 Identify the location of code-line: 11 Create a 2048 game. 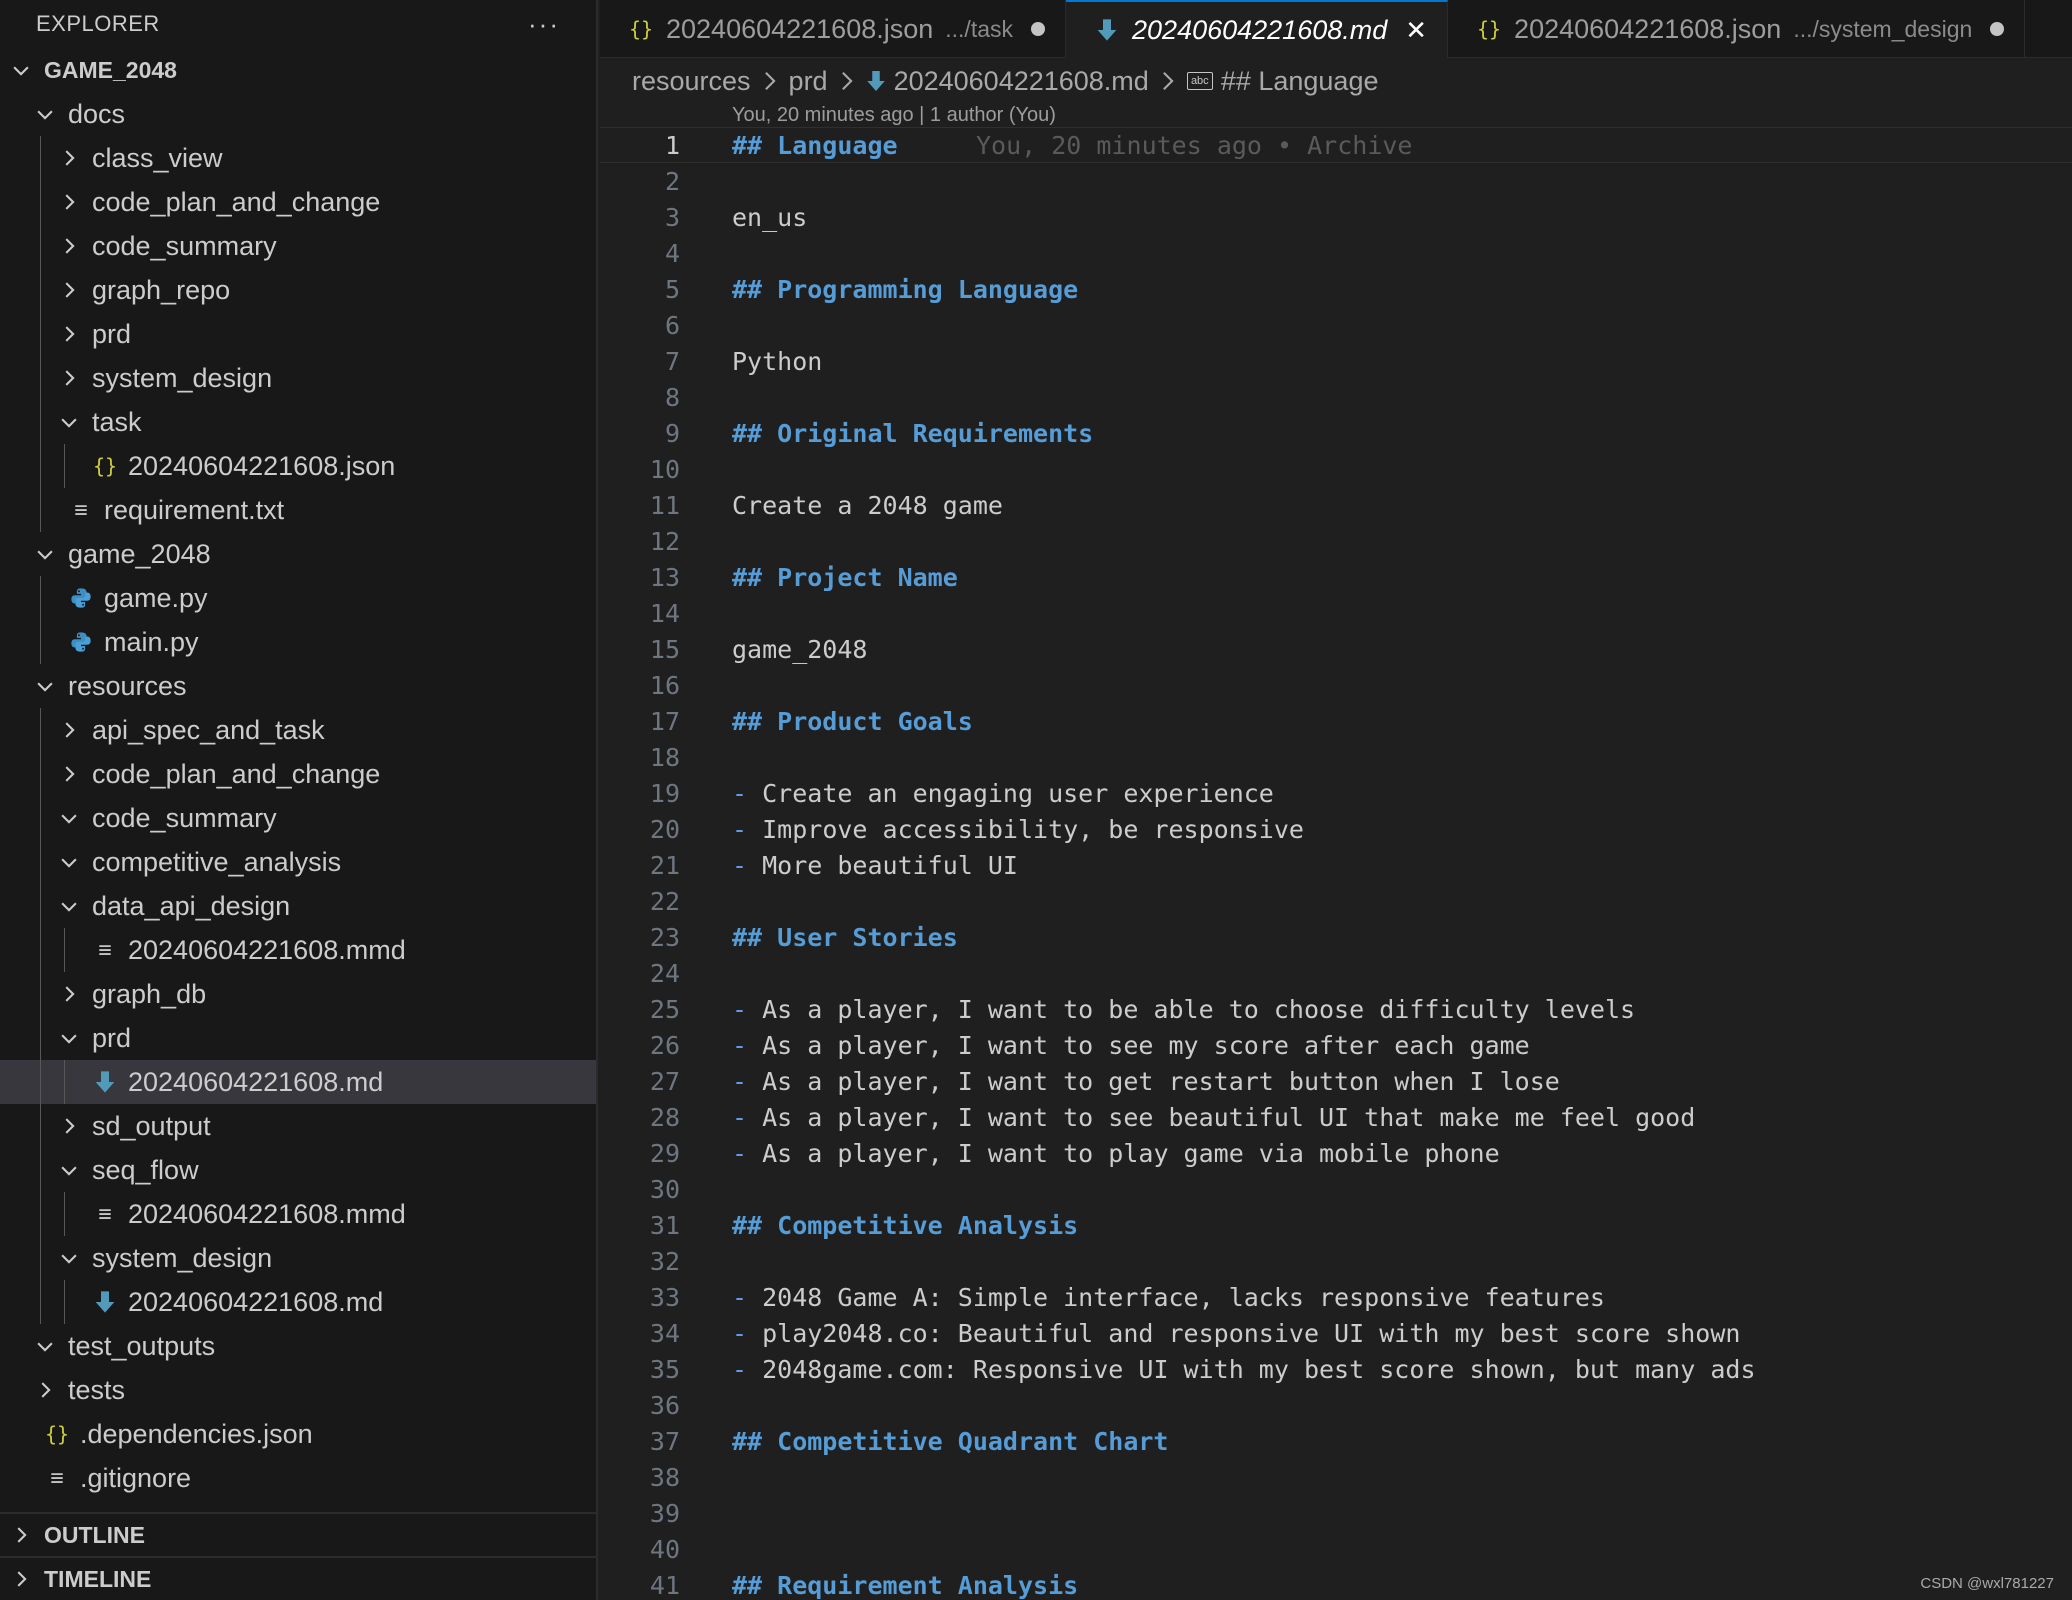
(1336, 505).